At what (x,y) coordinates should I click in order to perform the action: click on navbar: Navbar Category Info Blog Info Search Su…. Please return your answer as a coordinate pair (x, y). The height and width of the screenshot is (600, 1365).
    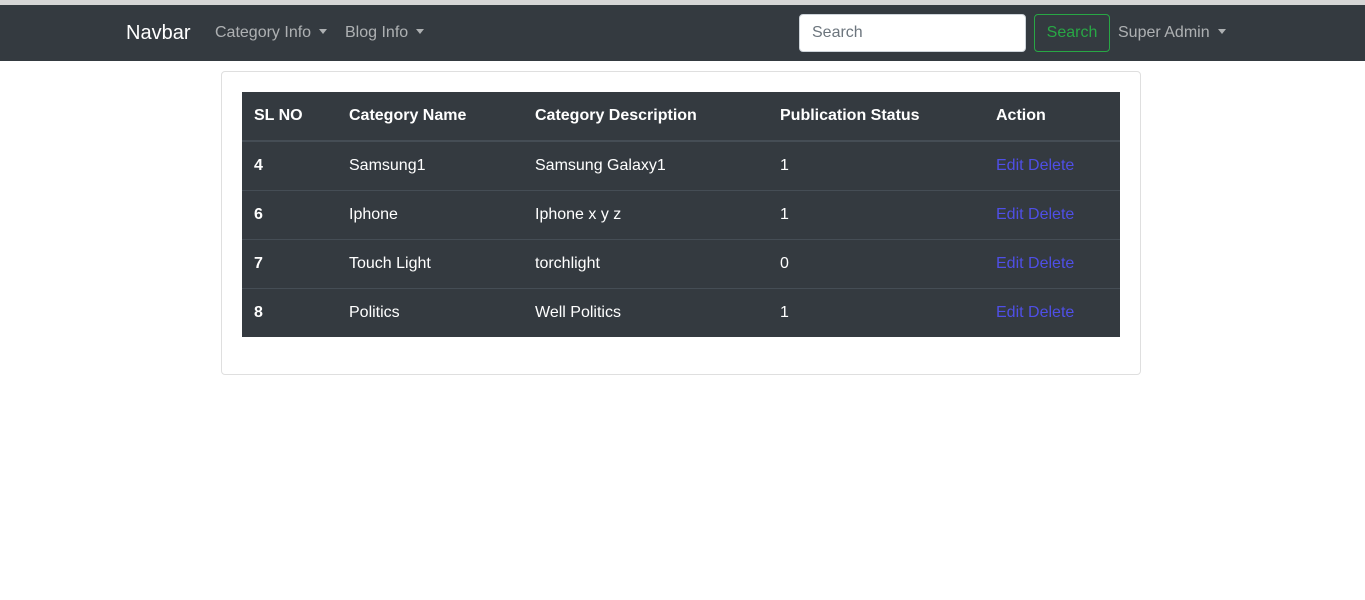
    Looking at the image, I should click on (682, 33).